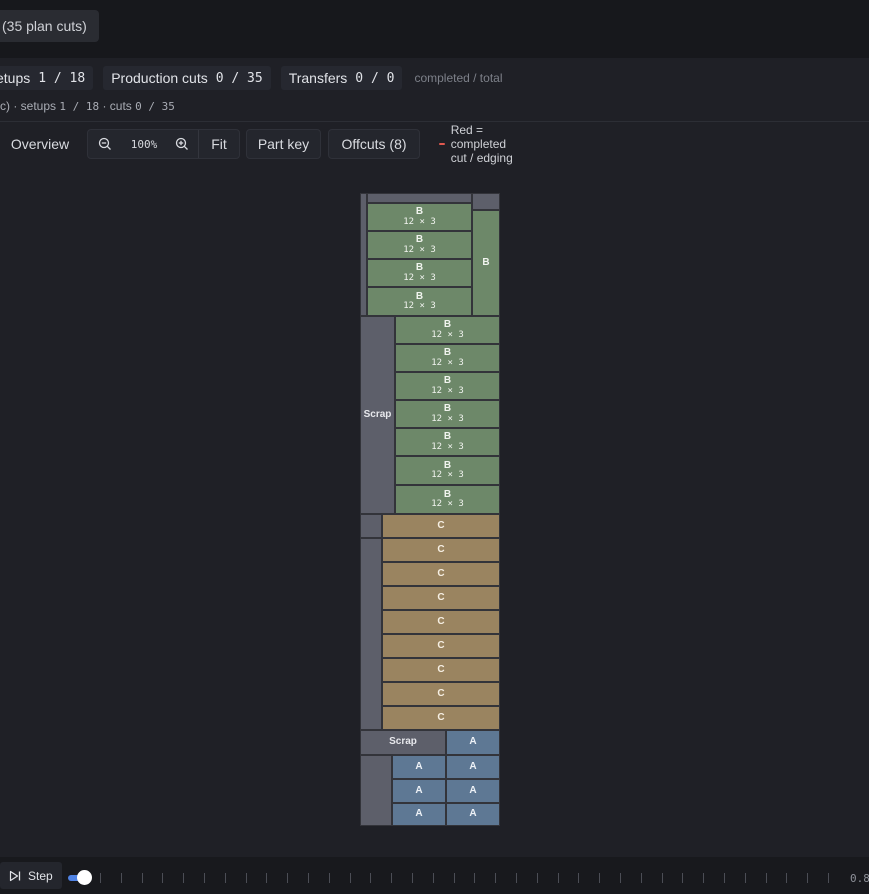  What do you see at coordinates (182, 144) in the screenshot?
I see `zoom-in-button` at bounding box center [182, 144].